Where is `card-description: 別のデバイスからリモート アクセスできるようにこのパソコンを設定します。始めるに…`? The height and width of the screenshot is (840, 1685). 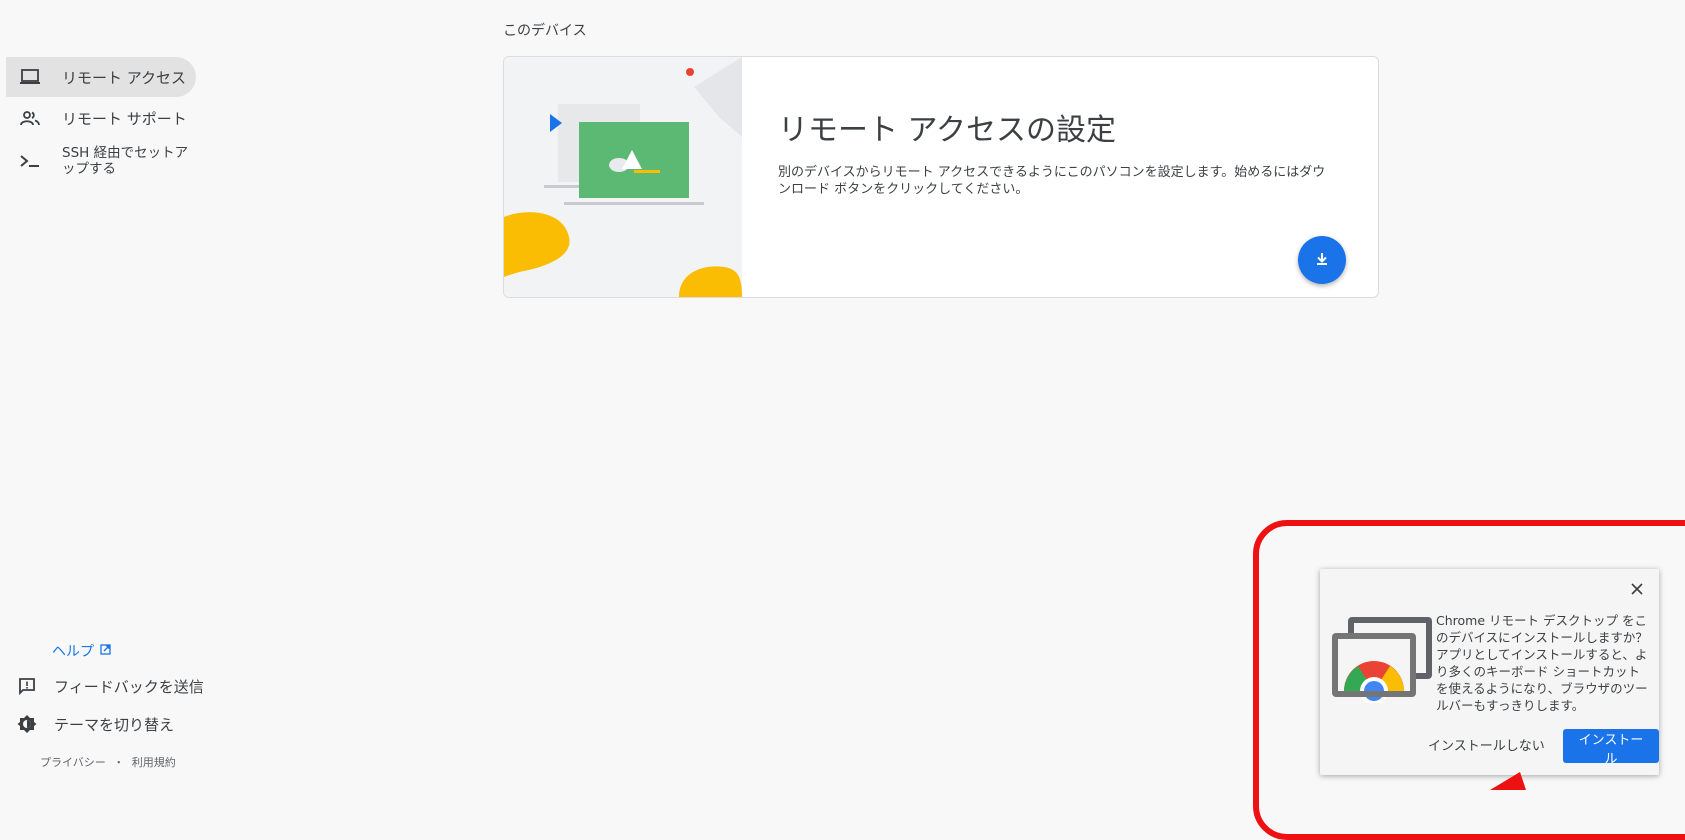
card-description: 別のデバイスからリモート アクセスできるようにこのパソコンを設定します。始めるに… is located at coordinates (1052, 181).